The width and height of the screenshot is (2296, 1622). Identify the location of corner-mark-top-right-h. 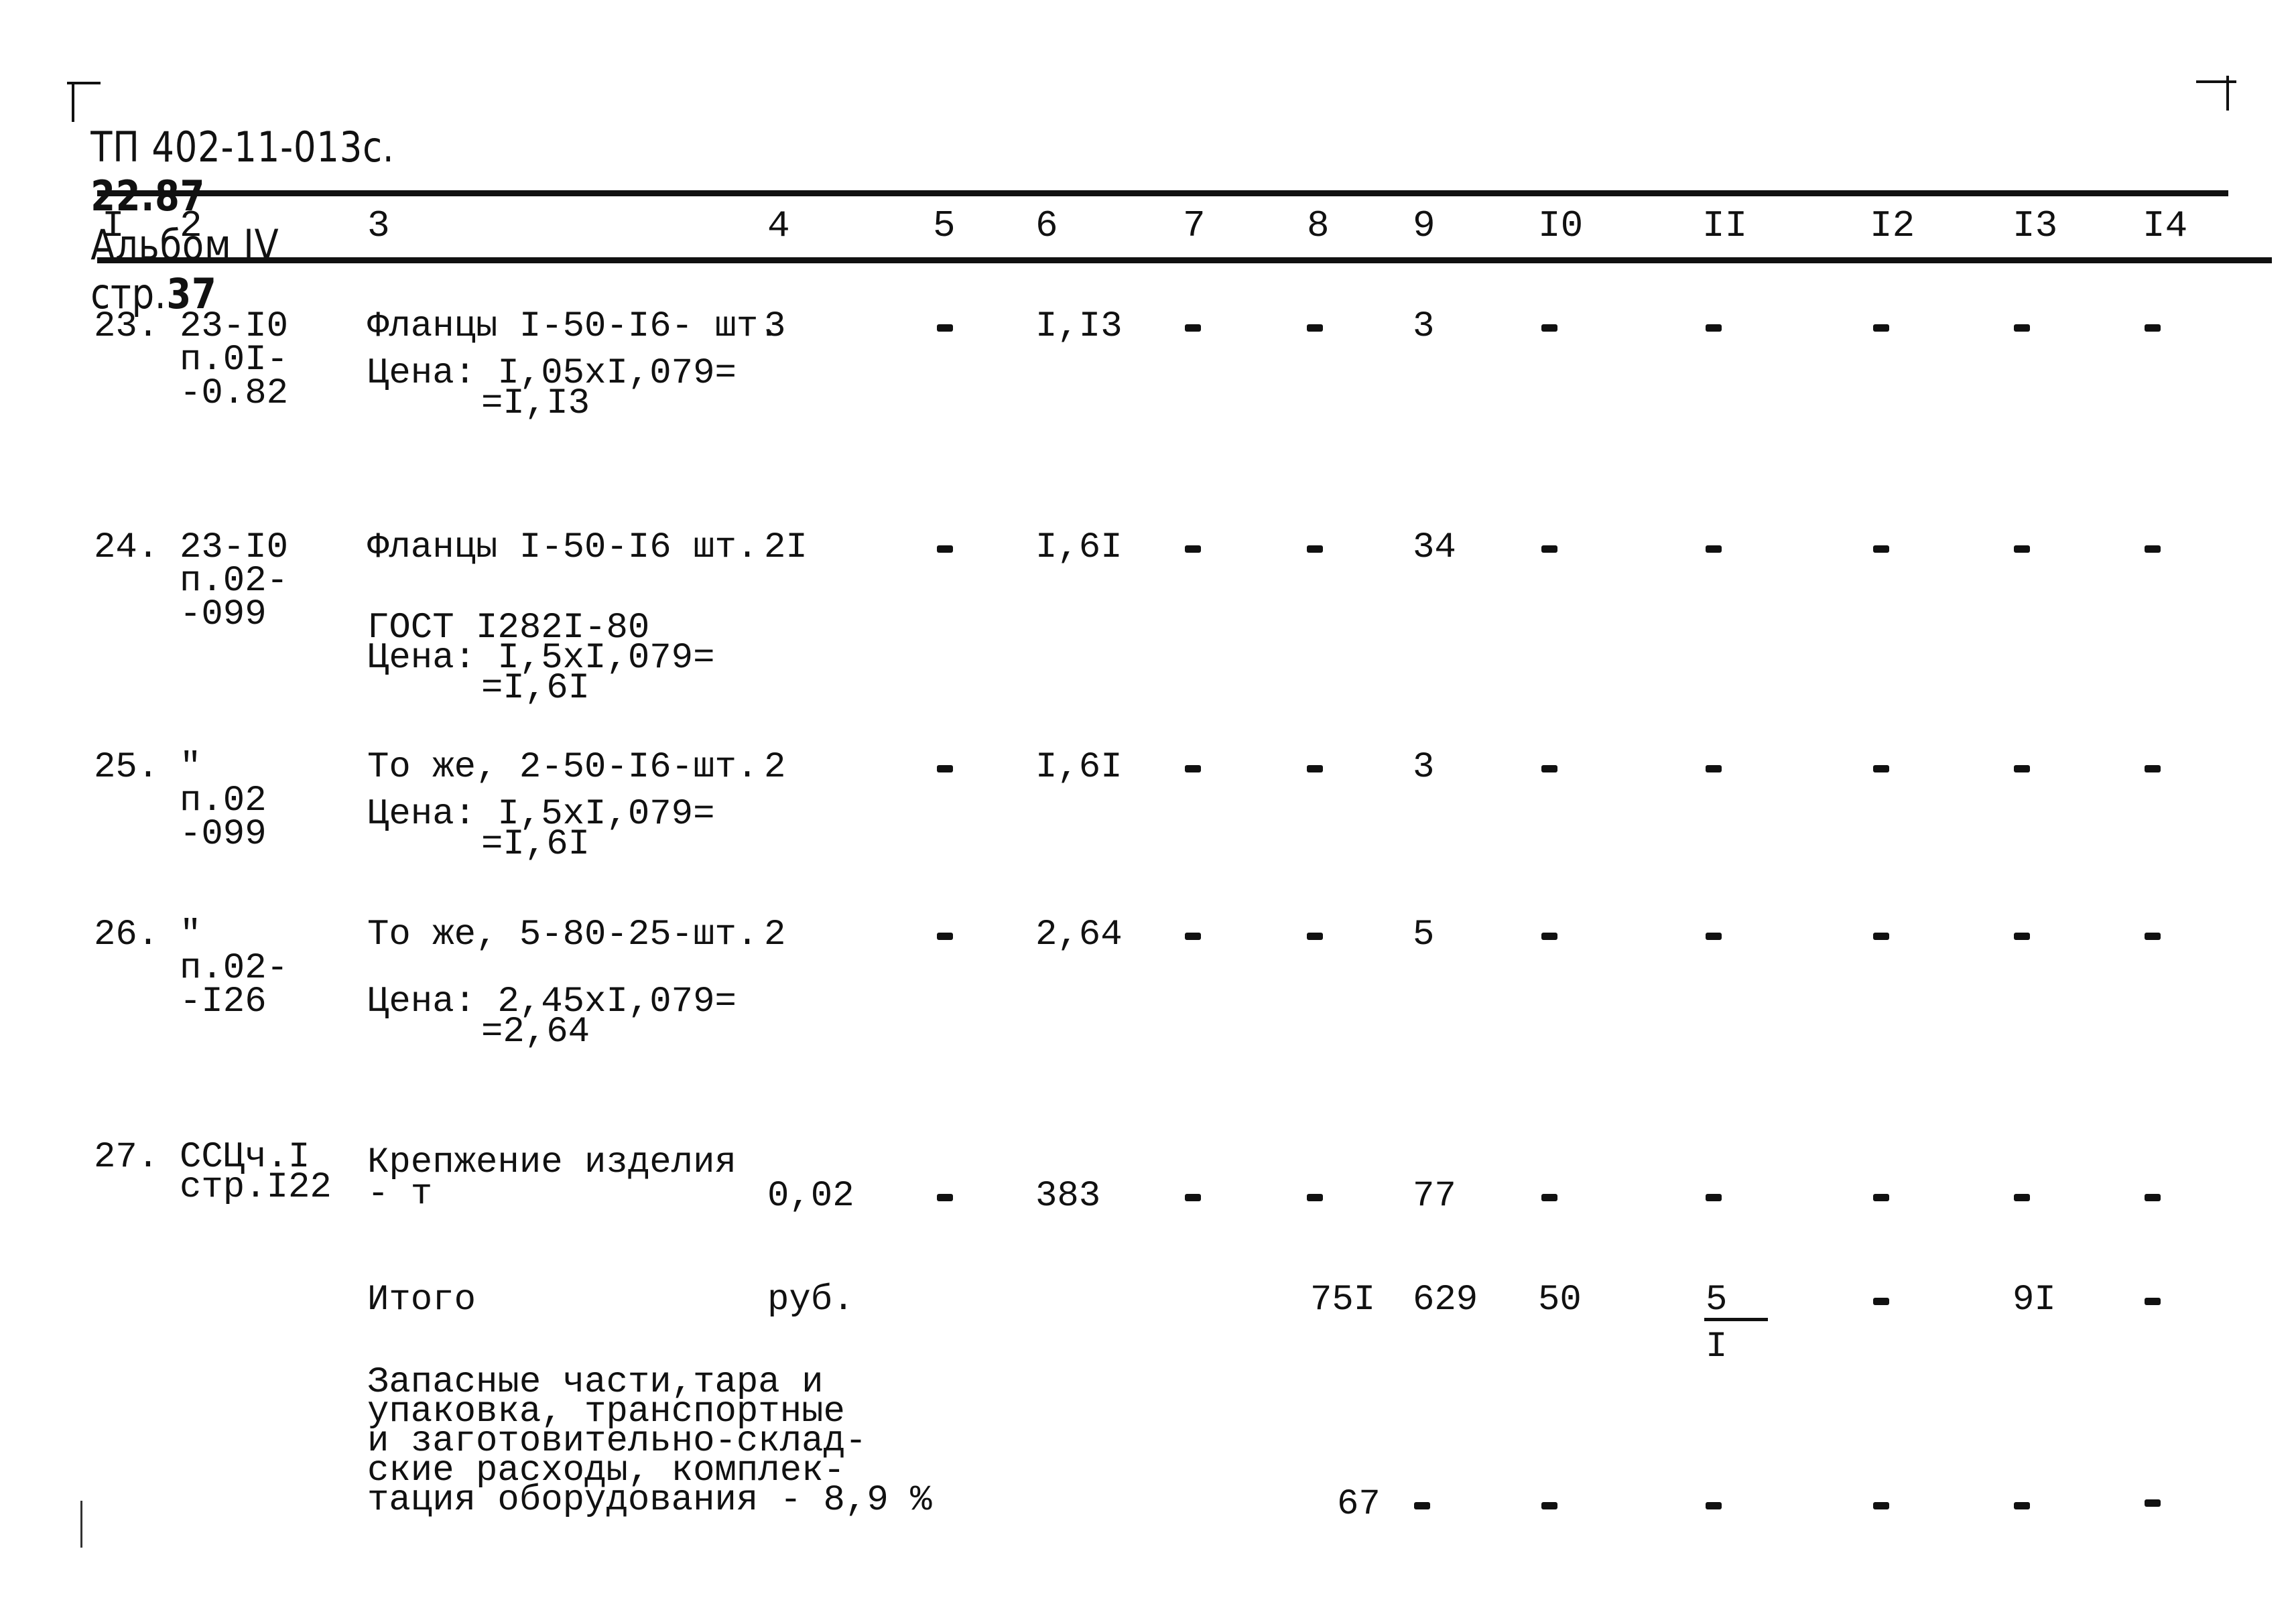
(2216, 81).